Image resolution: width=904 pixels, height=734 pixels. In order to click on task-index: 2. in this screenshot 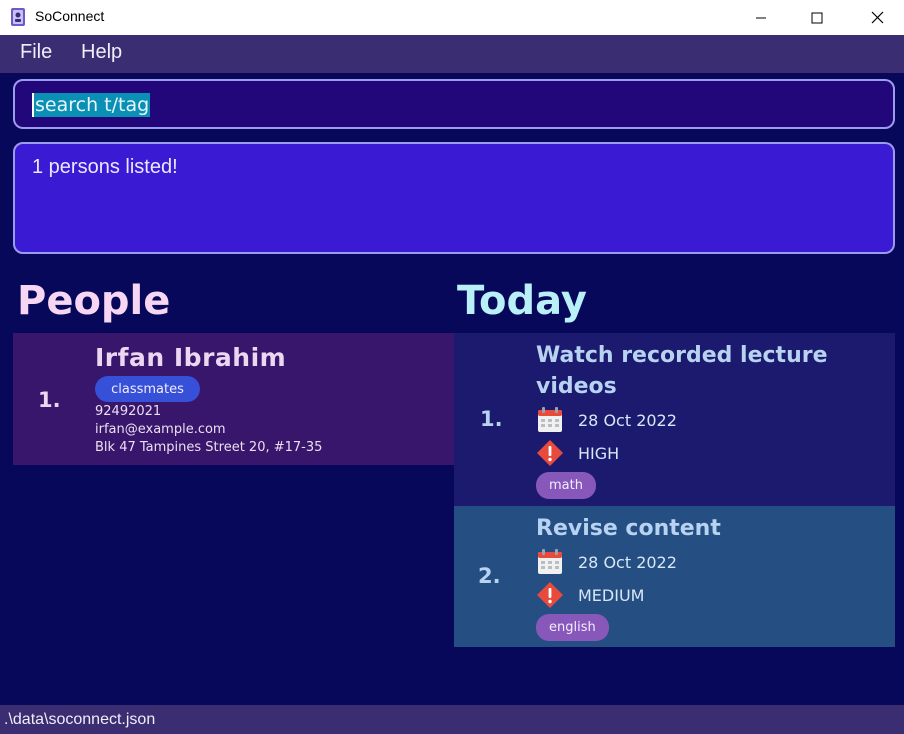, I will do `click(489, 576)`.